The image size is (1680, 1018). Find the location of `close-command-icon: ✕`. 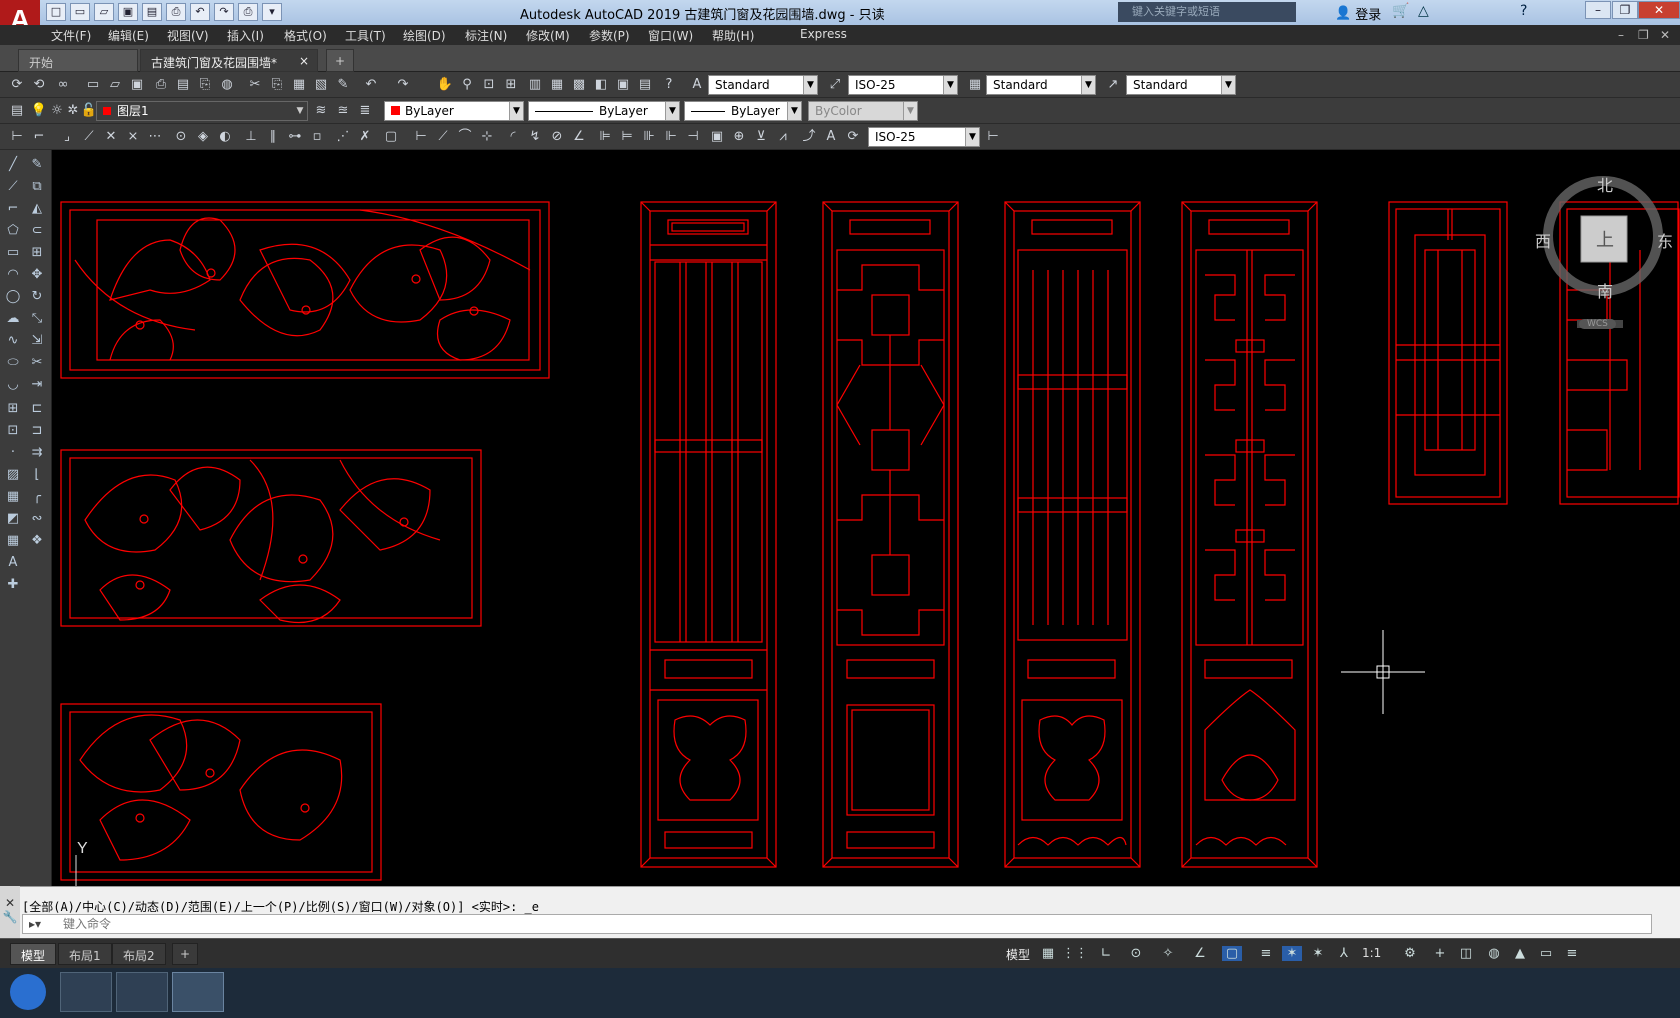

close-command-icon: ✕ is located at coordinates (10, 903).